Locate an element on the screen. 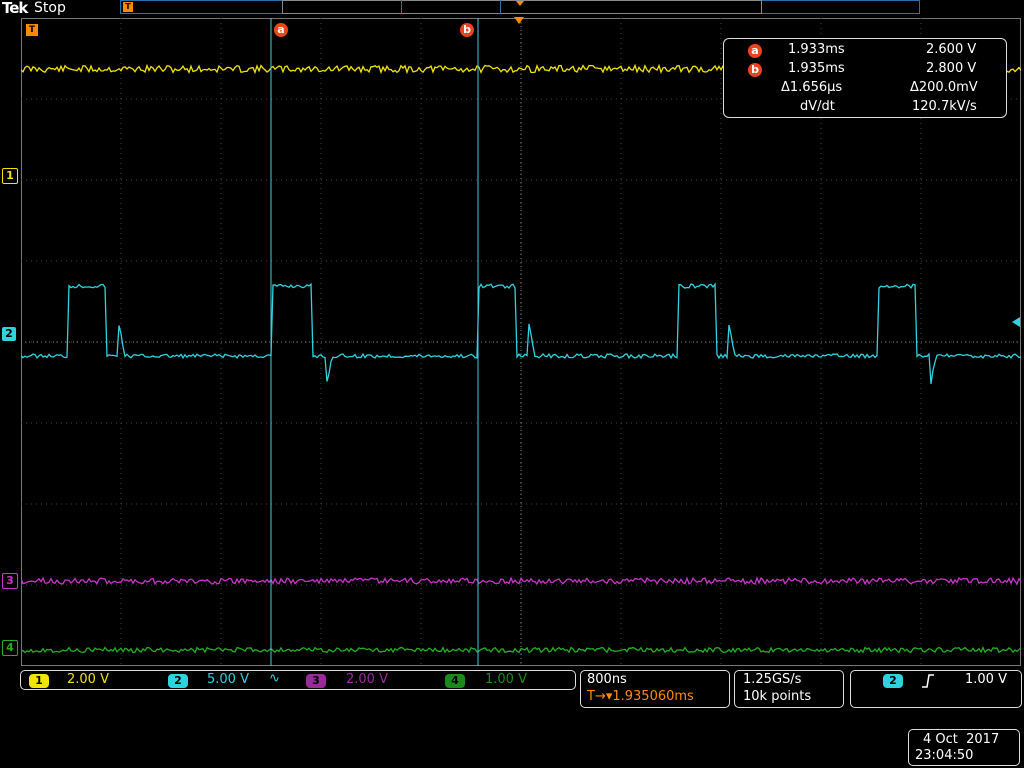 Image resolution: width=1024 pixels, height=768 pixels. ch2-badge: 2 is located at coordinates (178, 681).